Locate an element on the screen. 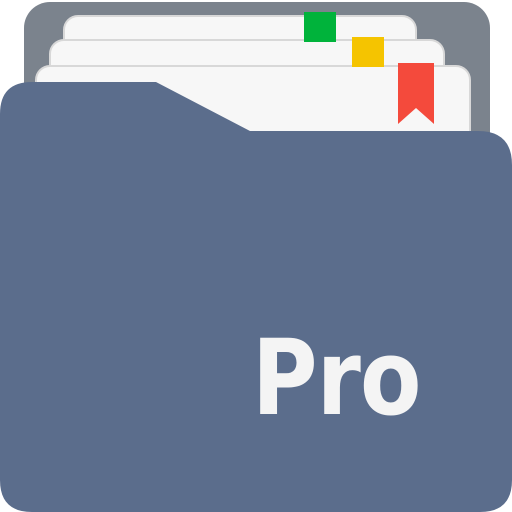 Image resolution: width=512 pixels, height=512 pixels. green-tab is located at coordinates (320, 27).